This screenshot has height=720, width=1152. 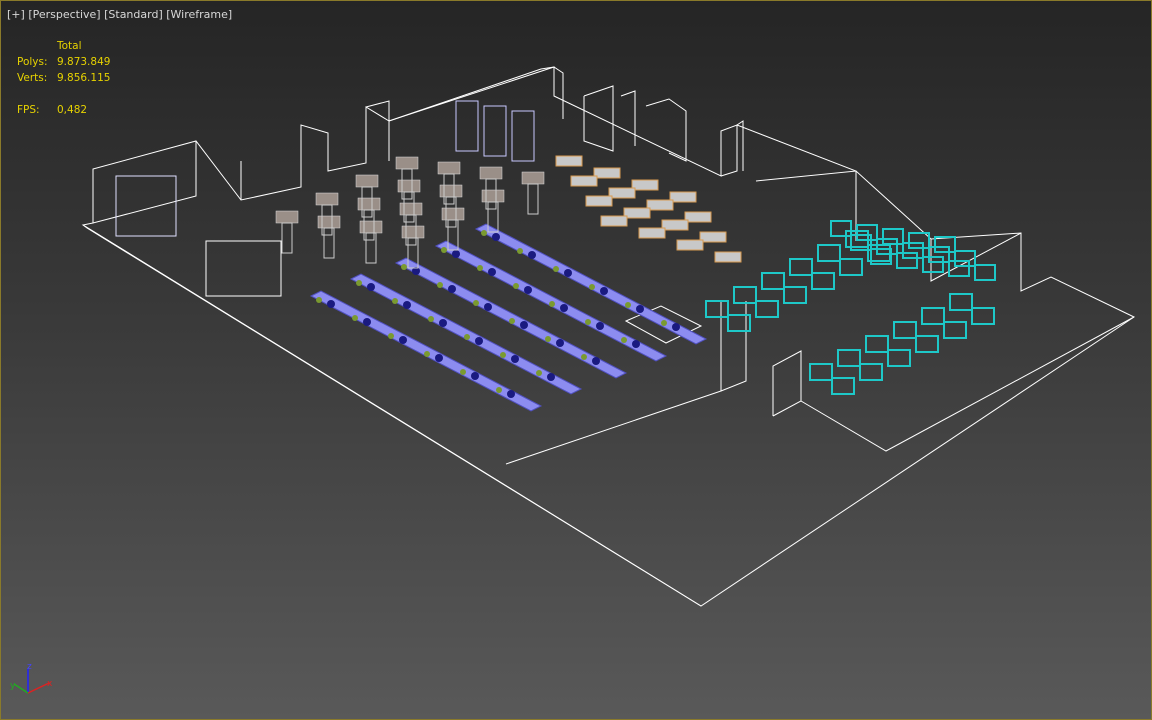 What do you see at coordinates (850, 307) in the screenshot?
I see `desk-group` at bounding box center [850, 307].